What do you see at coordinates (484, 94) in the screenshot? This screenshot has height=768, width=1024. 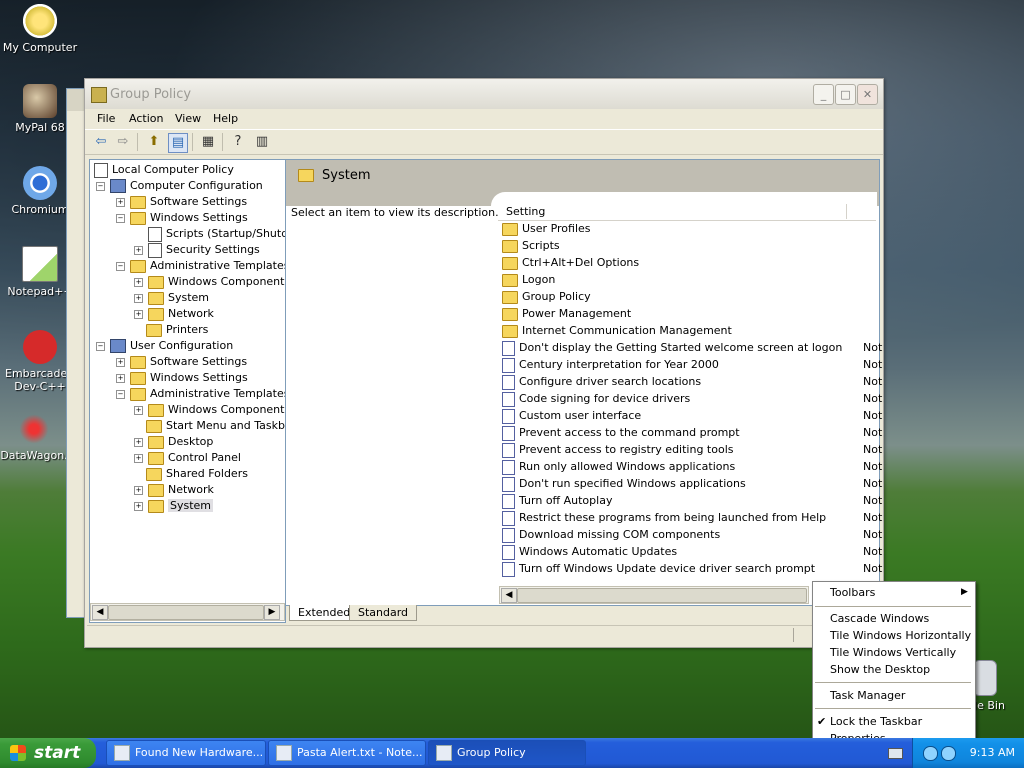 I see `title-bar: Group Policy _ □ ✕` at bounding box center [484, 94].